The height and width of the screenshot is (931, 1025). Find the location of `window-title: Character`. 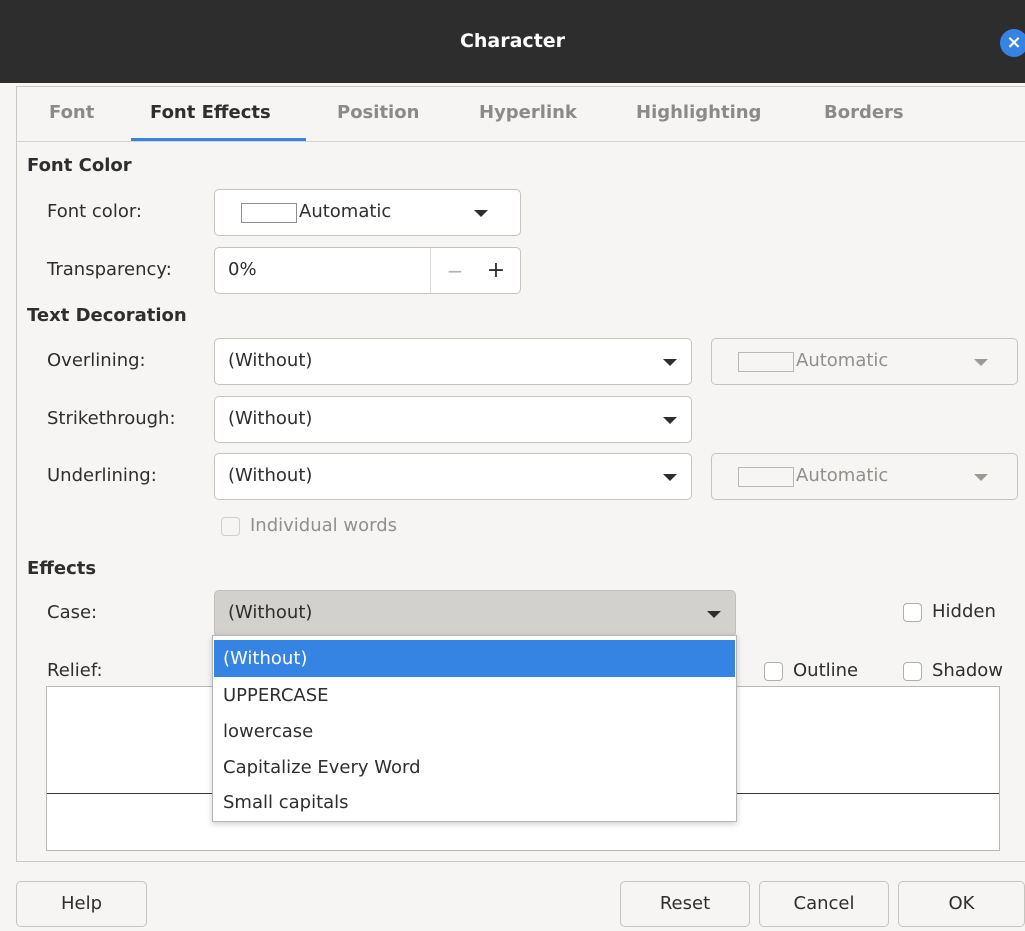

window-title: Character is located at coordinates (512, 41).